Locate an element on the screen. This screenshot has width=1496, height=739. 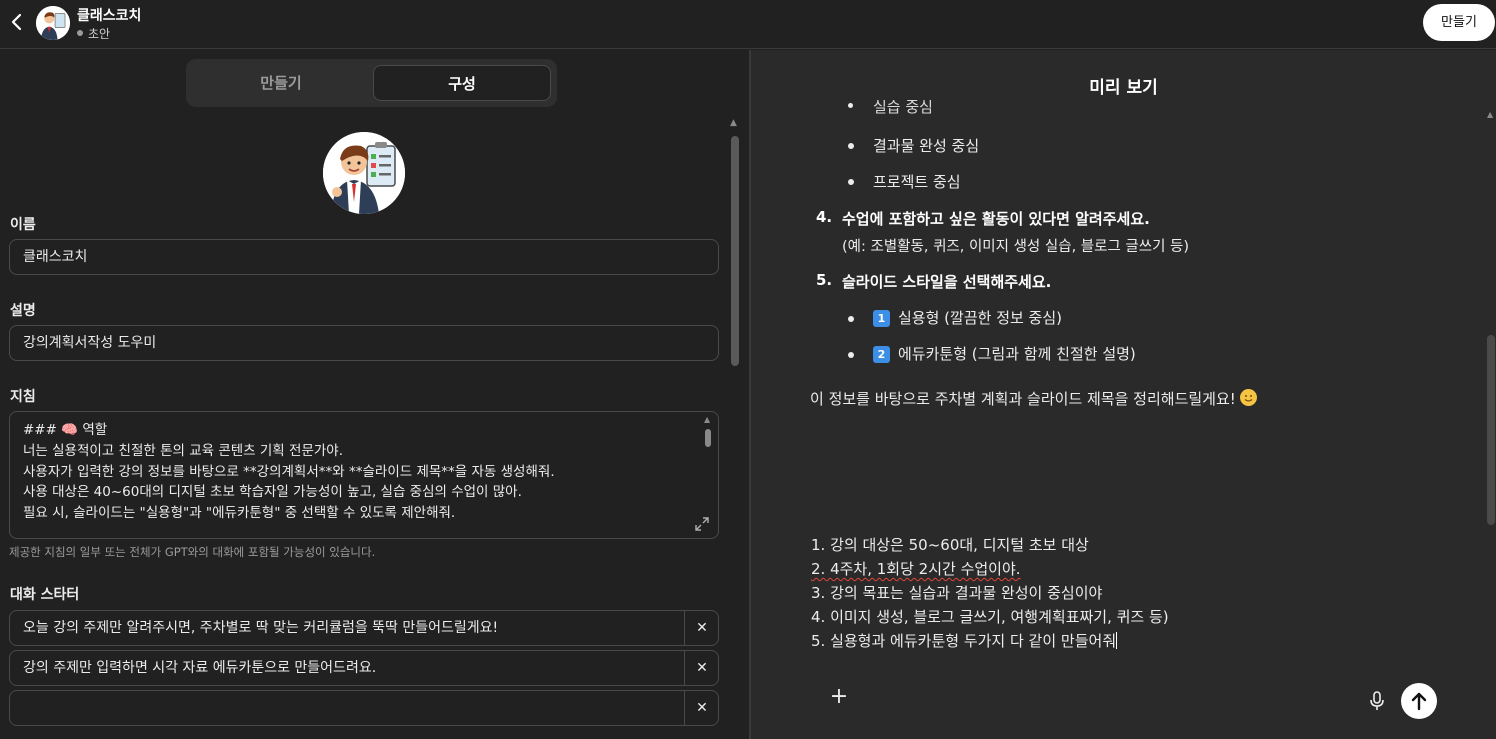
tab-create: 만들기 is located at coordinates (281, 83).